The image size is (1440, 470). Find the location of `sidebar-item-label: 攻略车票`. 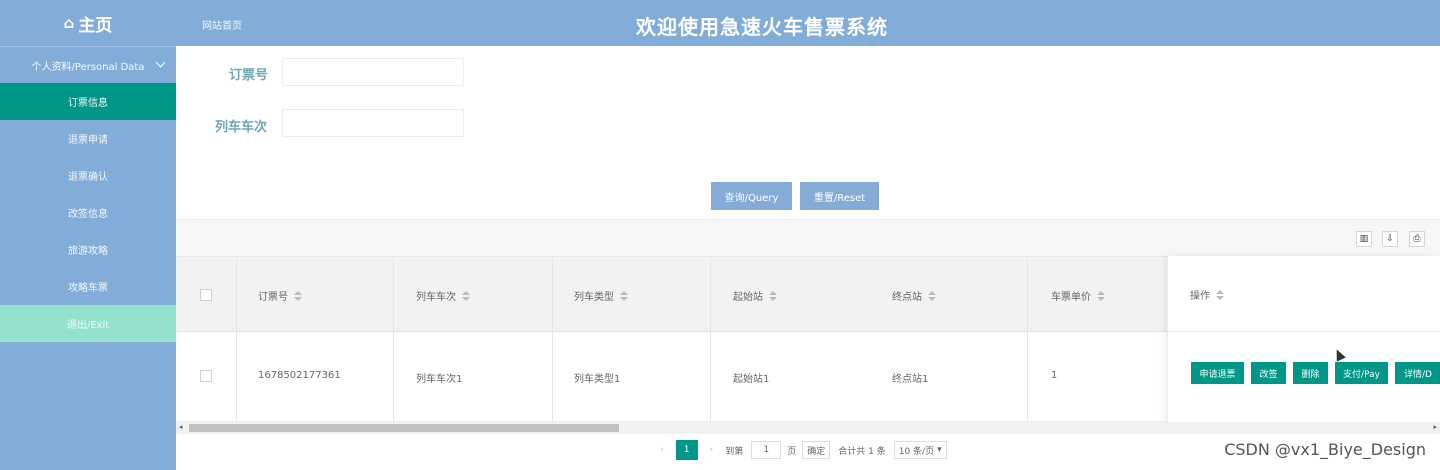

sidebar-item-label: 攻略车票 is located at coordinates (88, 288).